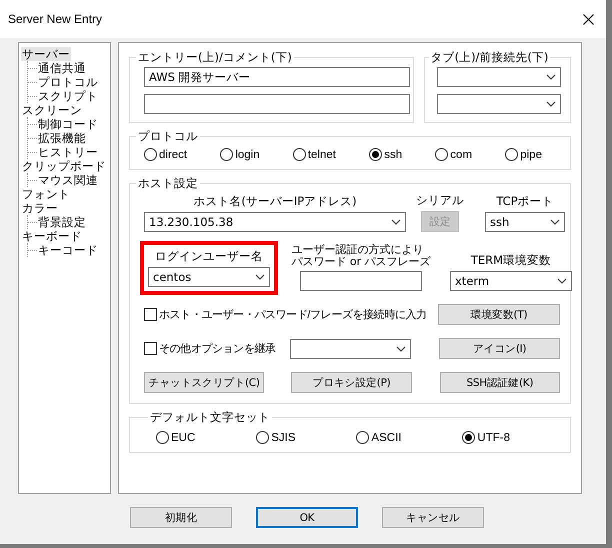 The image size is (612, 548). What do you see at coordinates (168, 136) in the screenshot?
I see `group-title: プロトコル` at bounding box center [168, 136].